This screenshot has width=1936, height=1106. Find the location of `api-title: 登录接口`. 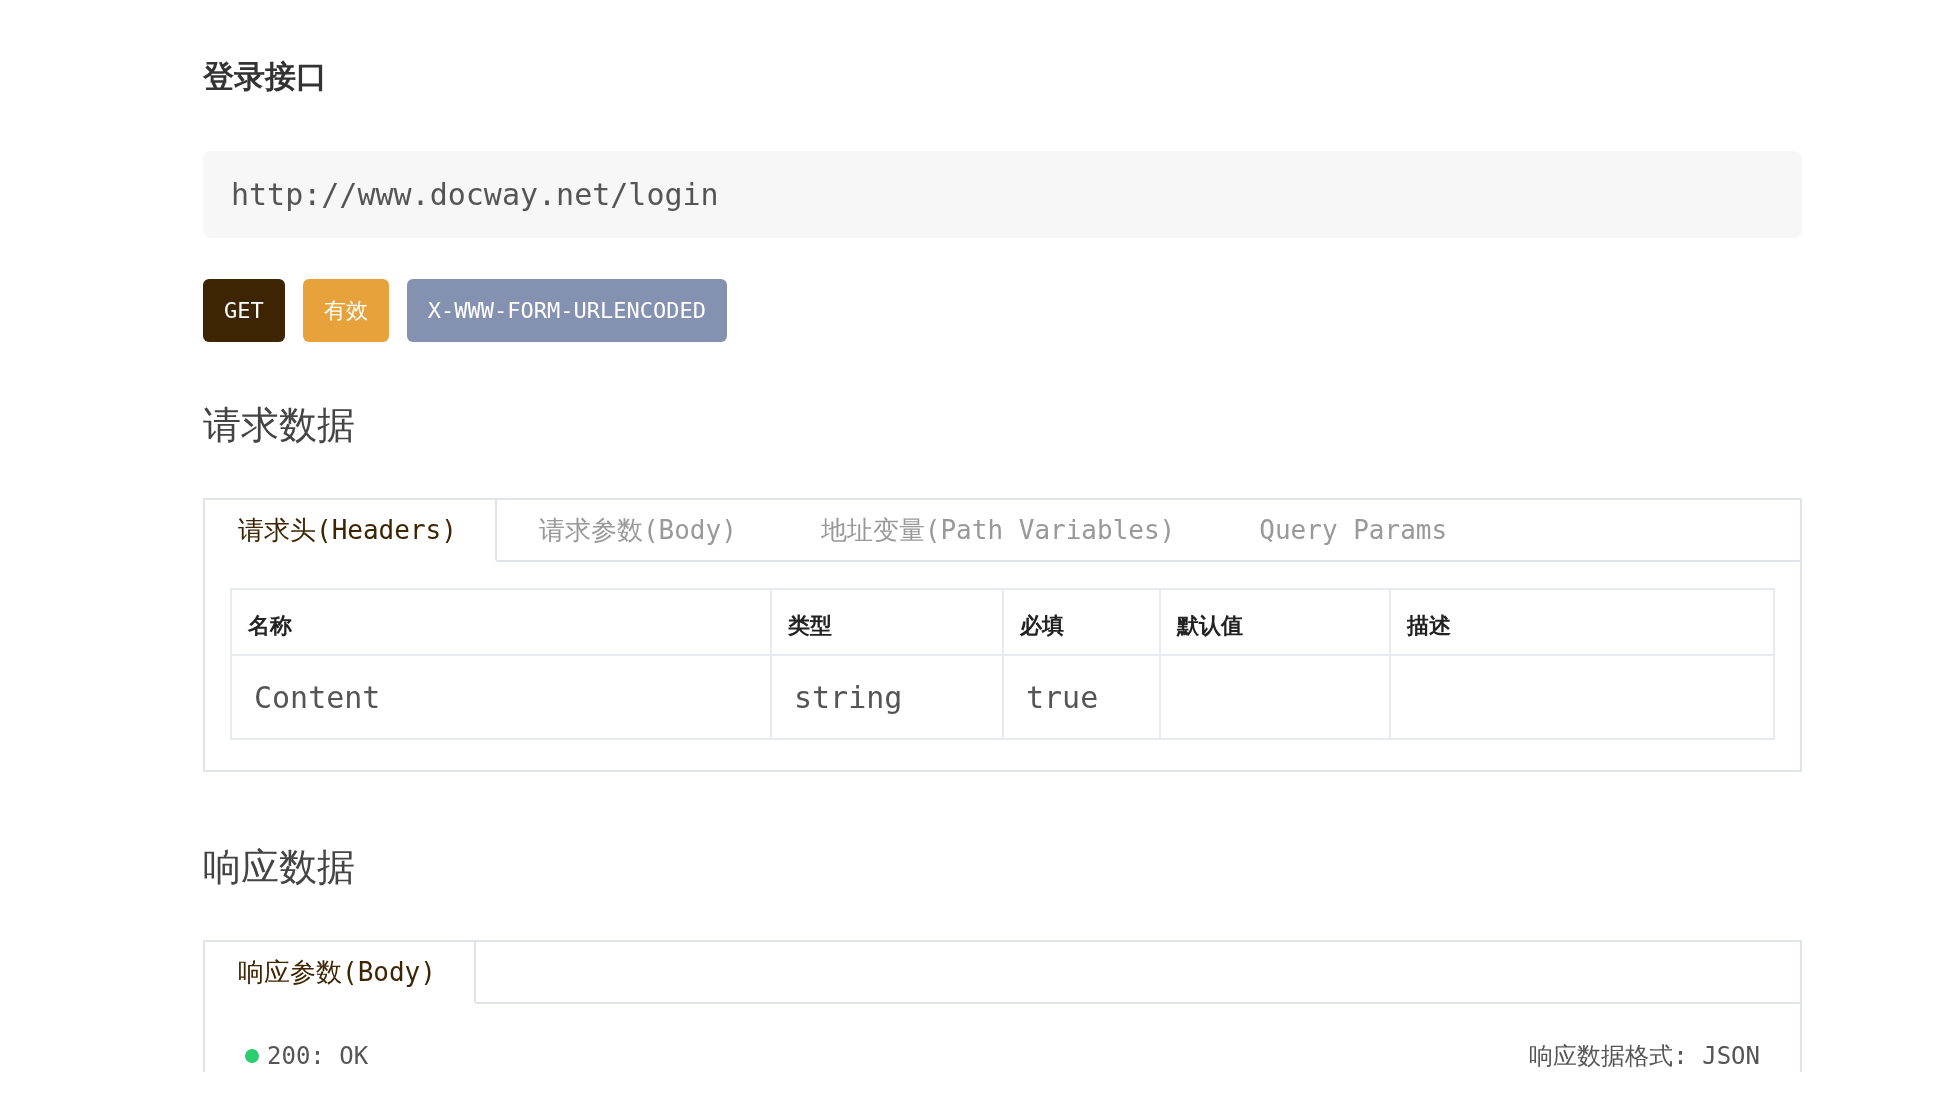

api-title: 登录接口 is located at coordinates (265, 76).